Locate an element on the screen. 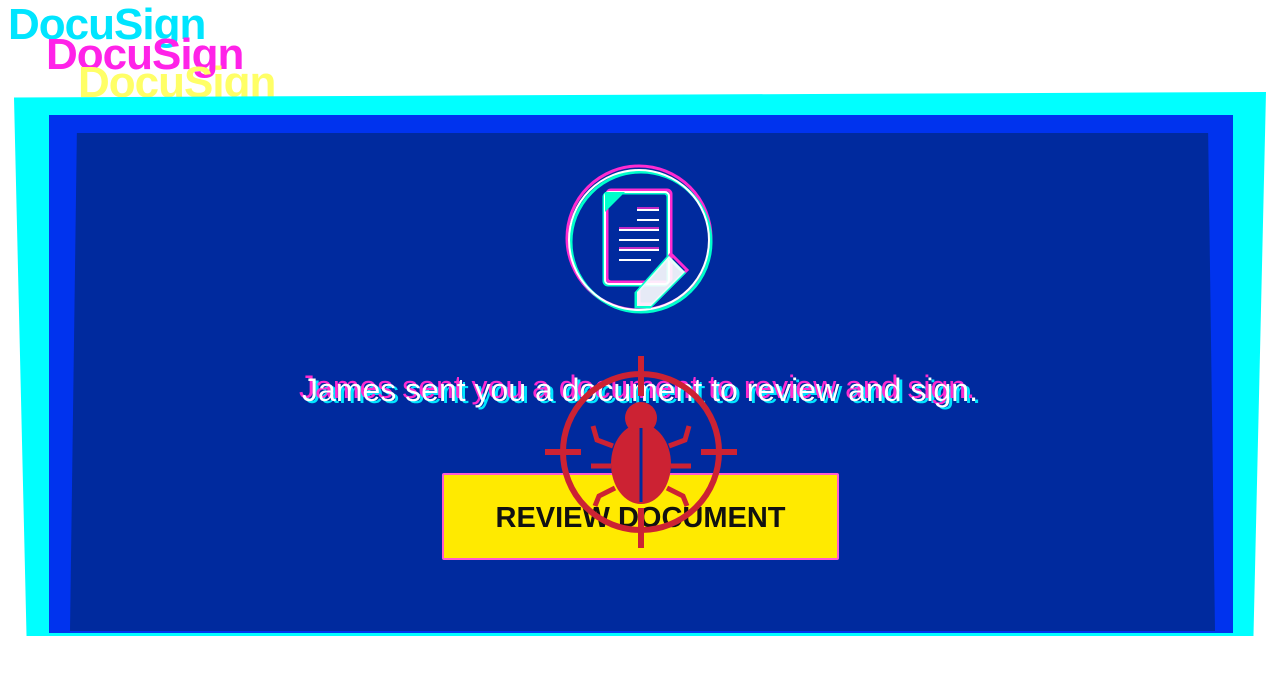 The image size is (1281, 699). document-sign-icon is located at coordinates (639, 239).